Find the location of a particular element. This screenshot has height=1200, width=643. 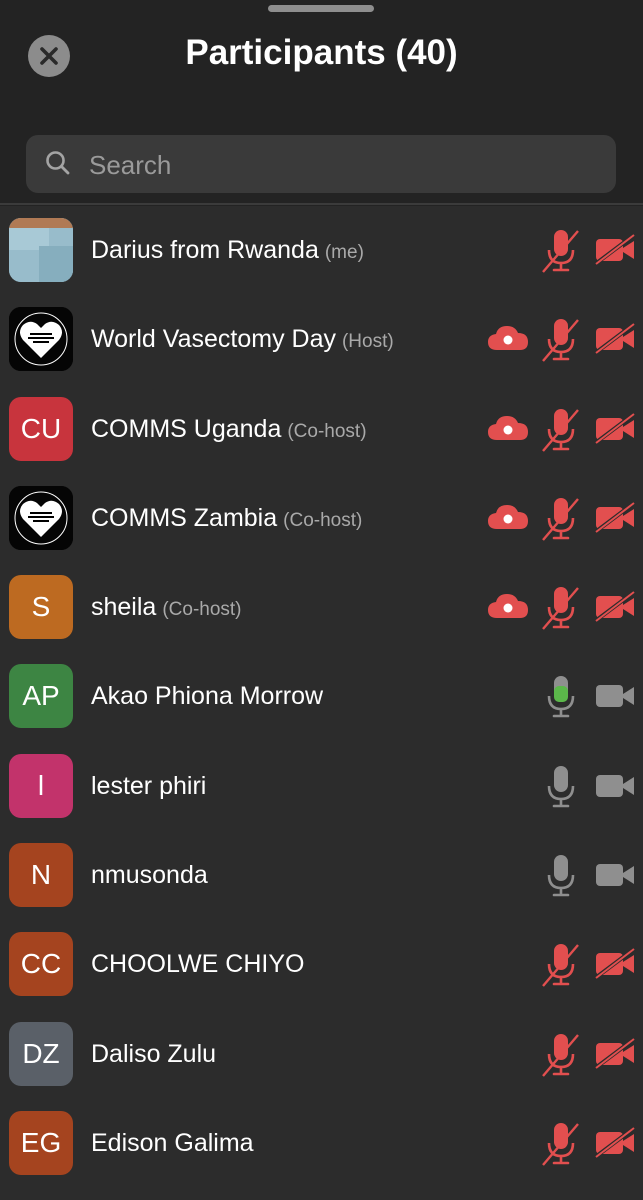

search-placeholder: Search is located at coordinates (130, 165).